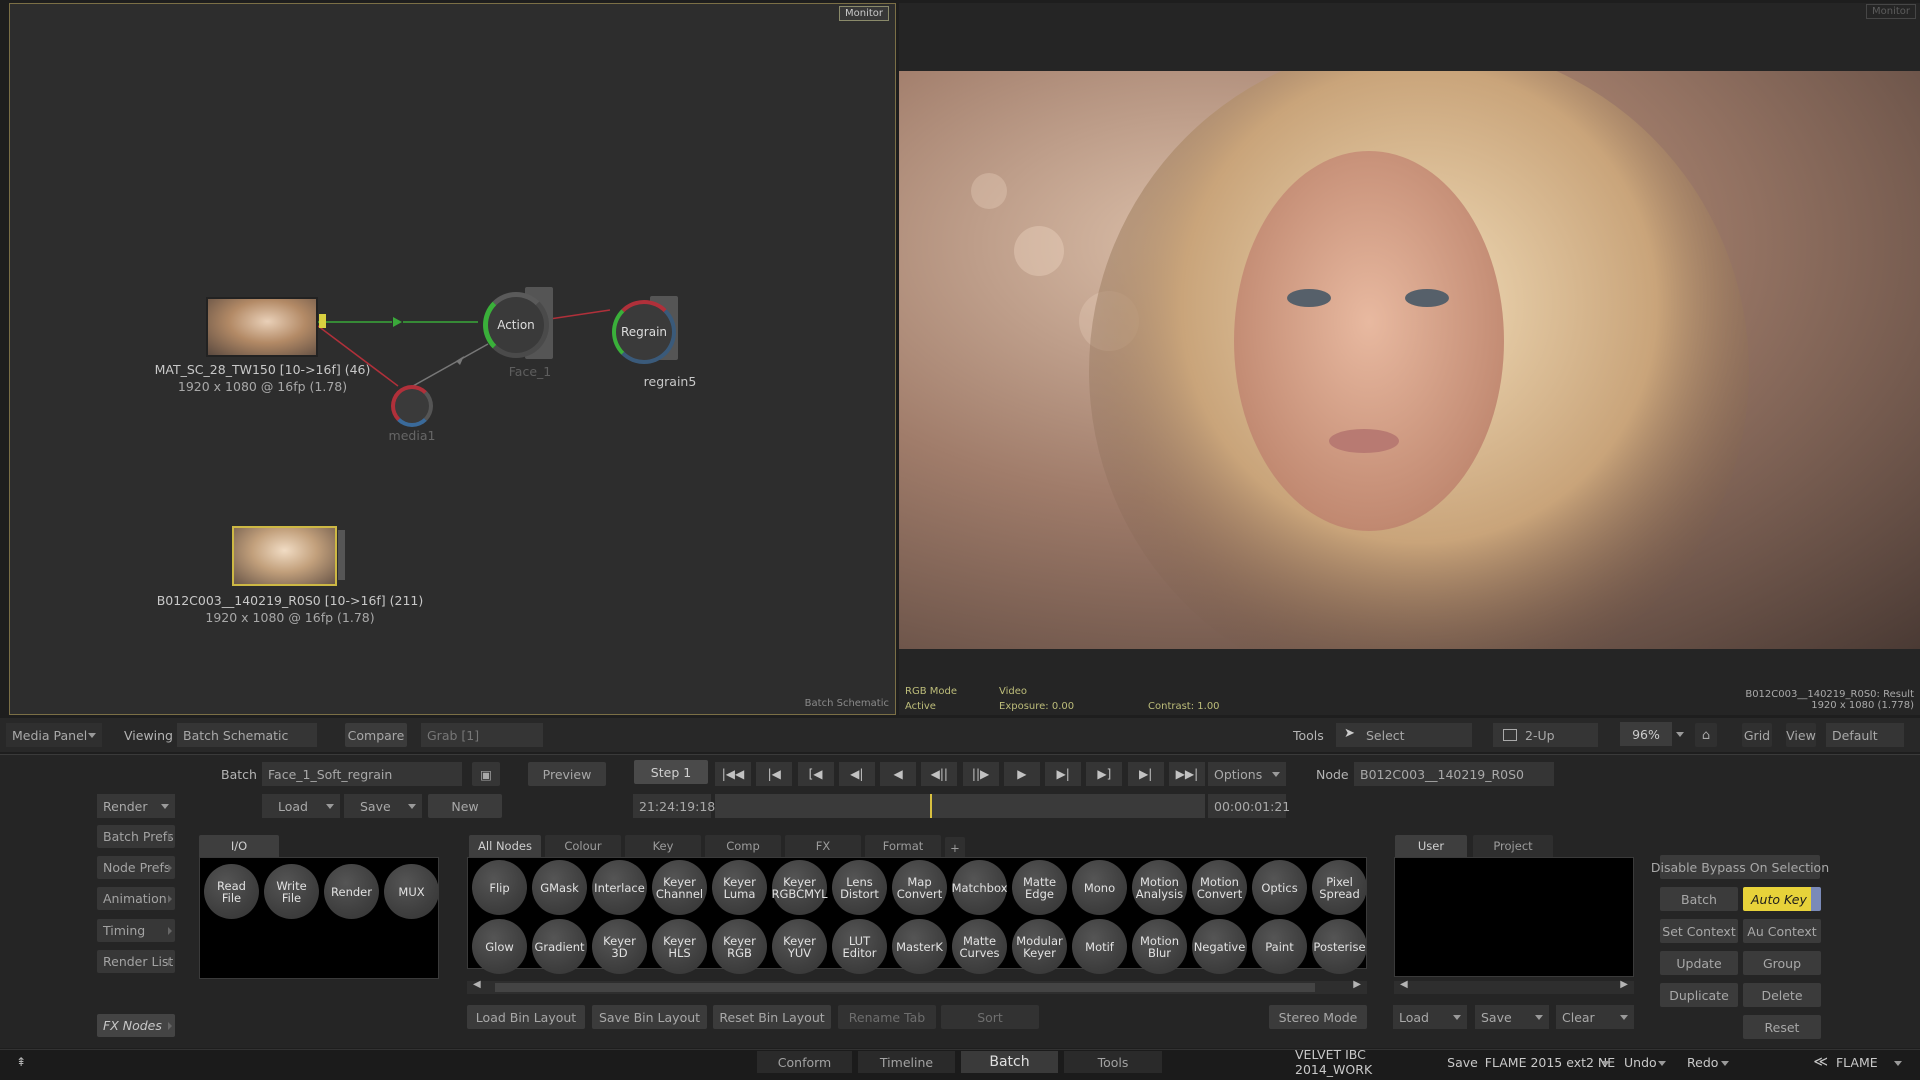  I want to click on render-node-button: Render, so click(351, 891).